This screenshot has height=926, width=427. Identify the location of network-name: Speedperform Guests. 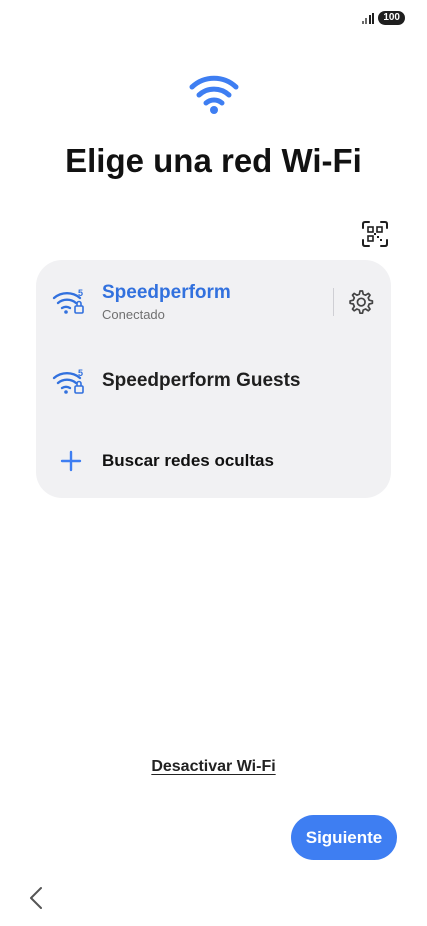
(201, 380).